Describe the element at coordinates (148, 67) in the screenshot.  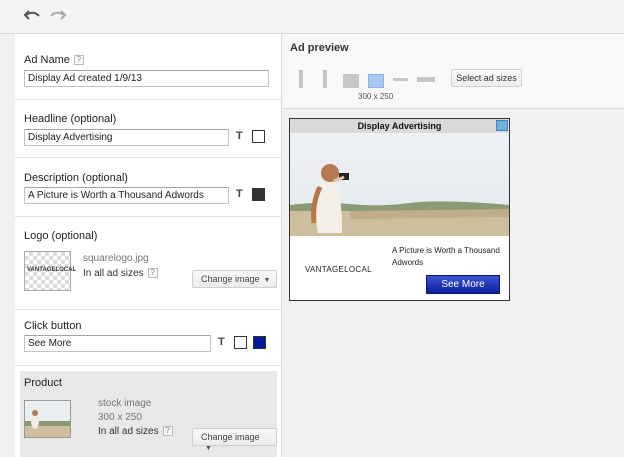
I see `ad-name-section: Ad Name?` at that location.